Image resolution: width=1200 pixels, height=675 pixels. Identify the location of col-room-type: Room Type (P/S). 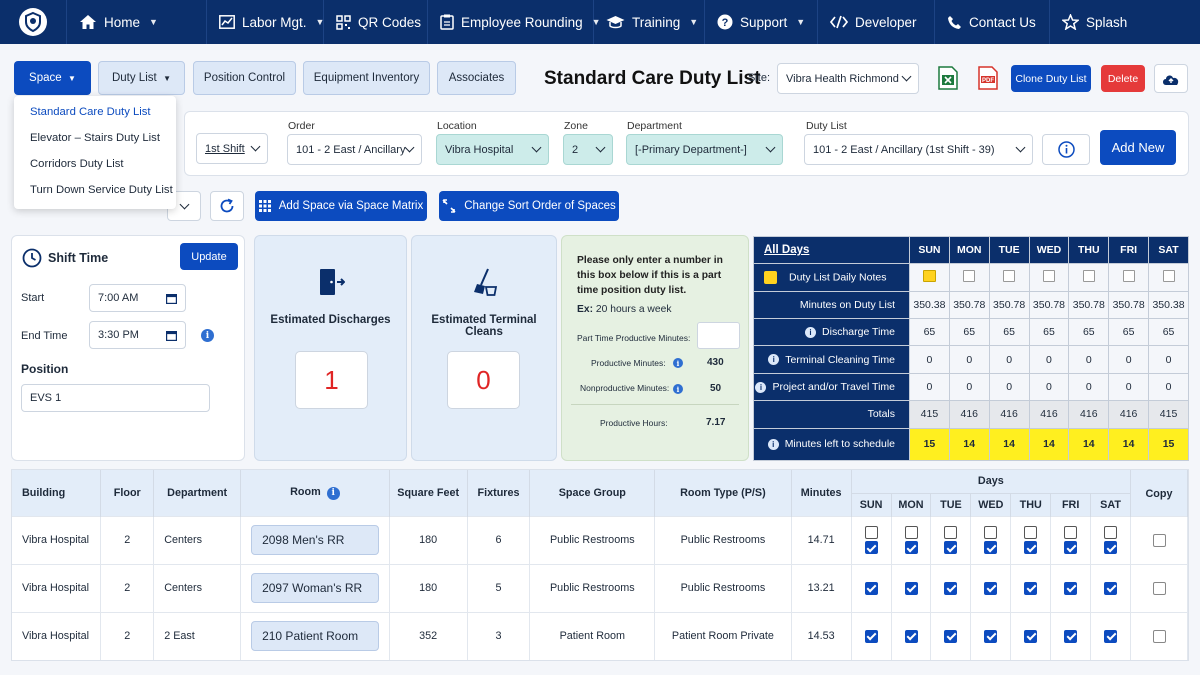
(723, 493).